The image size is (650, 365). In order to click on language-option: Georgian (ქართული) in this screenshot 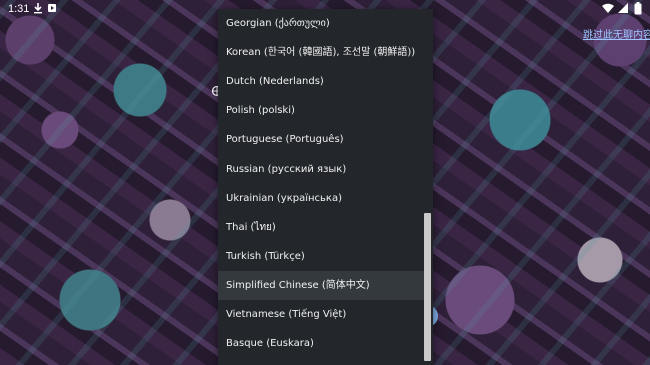, I will do `click(321, 23)`.